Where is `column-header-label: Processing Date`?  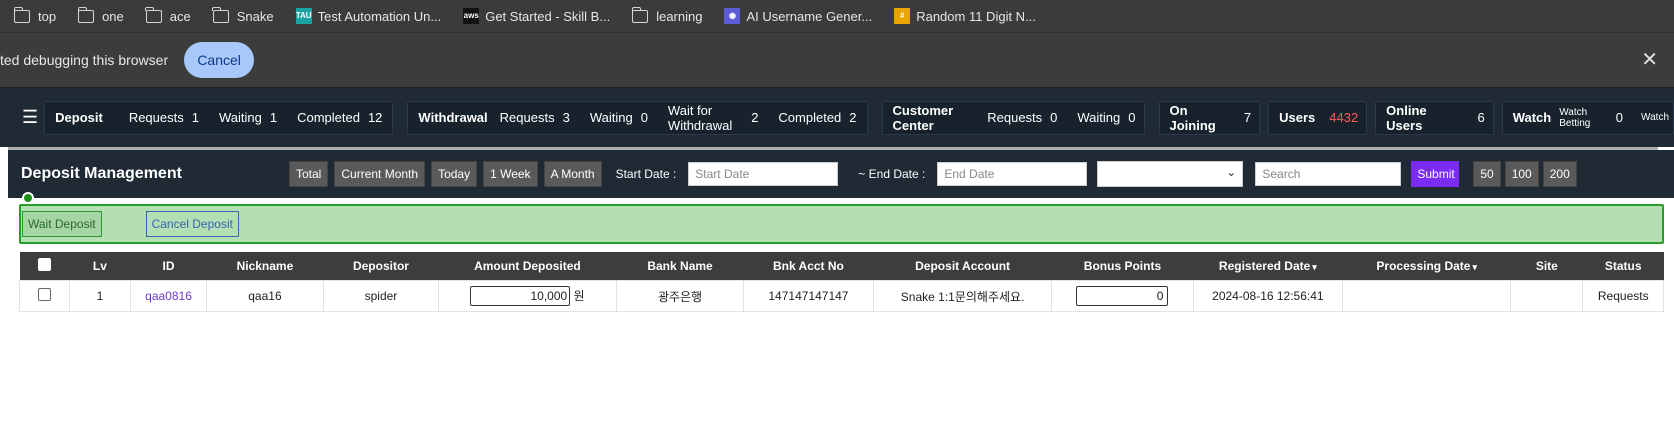
column-header-label: Processing Date is located at coordinates (1423, 266).